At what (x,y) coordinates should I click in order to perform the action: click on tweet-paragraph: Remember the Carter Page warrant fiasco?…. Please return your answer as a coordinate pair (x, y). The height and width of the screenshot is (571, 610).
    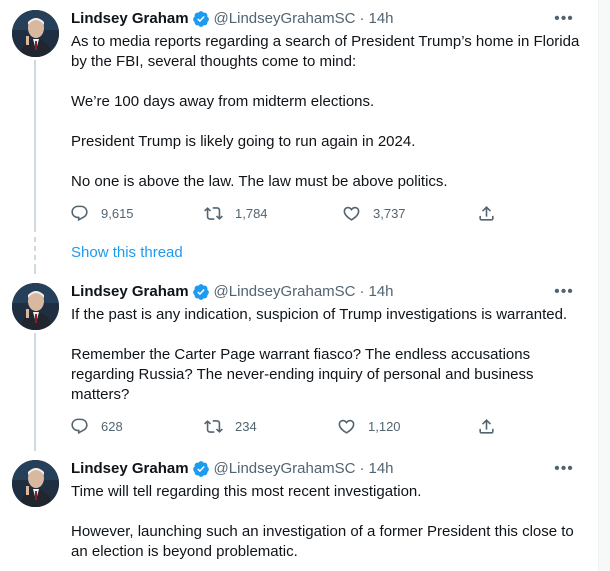
    Looking at the image, I should click on (302, 374).